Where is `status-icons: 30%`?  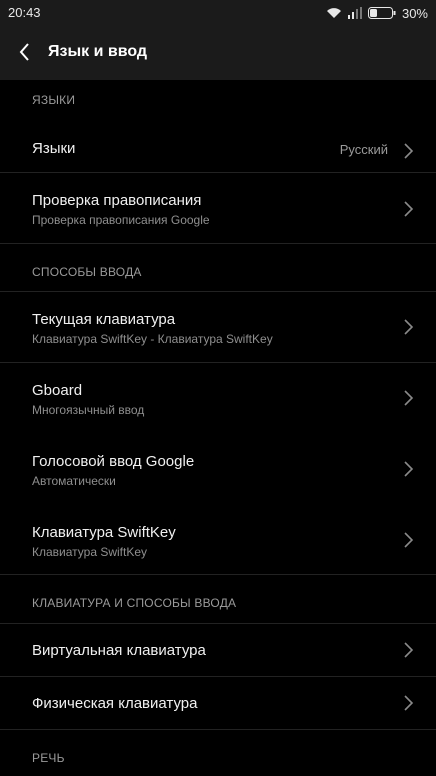 status-icons: 30% is located at coordinates (377, 13).